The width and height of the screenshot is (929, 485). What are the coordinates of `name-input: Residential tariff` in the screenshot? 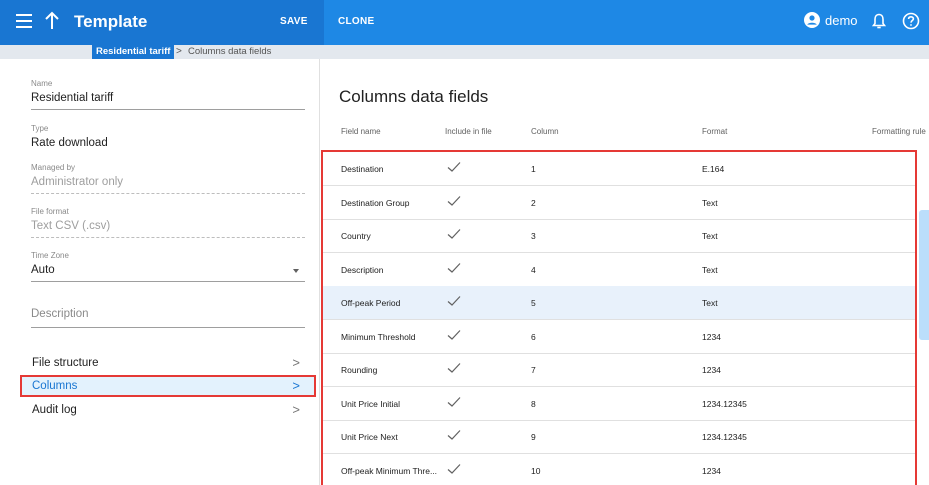 It's located at (168, 101).